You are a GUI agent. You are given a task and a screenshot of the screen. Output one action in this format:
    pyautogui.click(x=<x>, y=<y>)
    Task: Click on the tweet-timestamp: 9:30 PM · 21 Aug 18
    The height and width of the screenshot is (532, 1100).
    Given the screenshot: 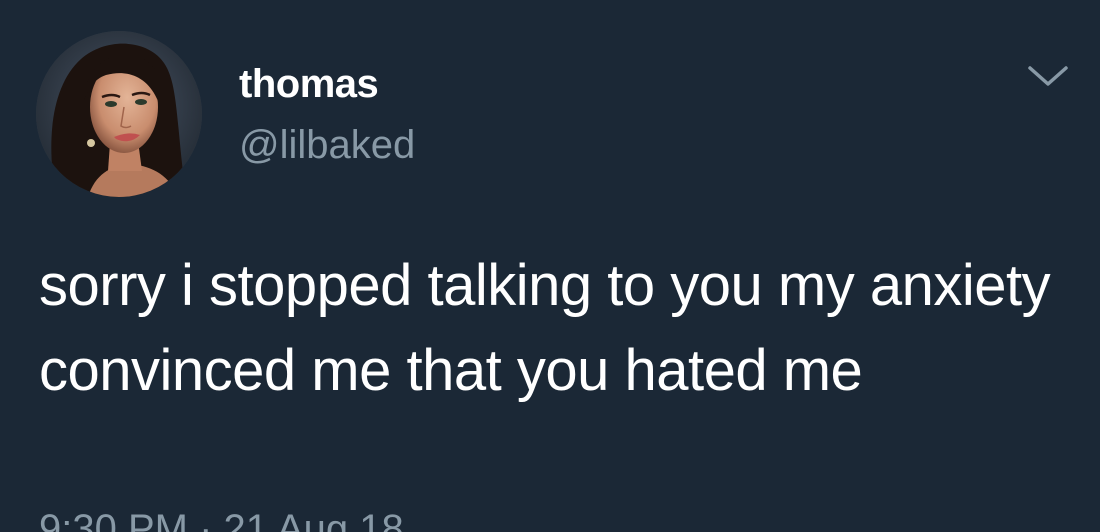 What is the action you would take?
    pyautogui.click(x=221, y=520)
    